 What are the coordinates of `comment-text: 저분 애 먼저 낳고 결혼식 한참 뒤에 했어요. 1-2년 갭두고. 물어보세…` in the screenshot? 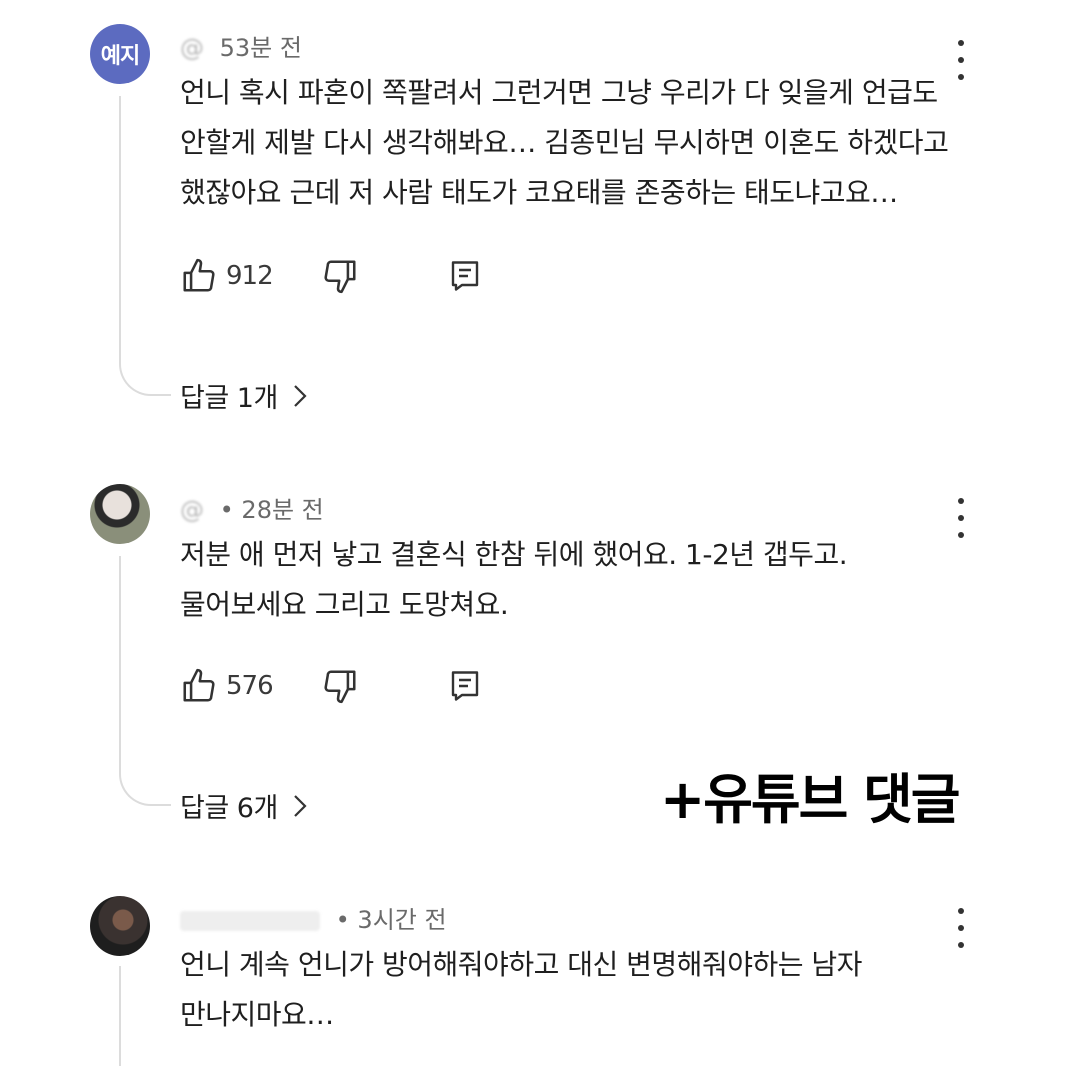 It's located at (514, 579).